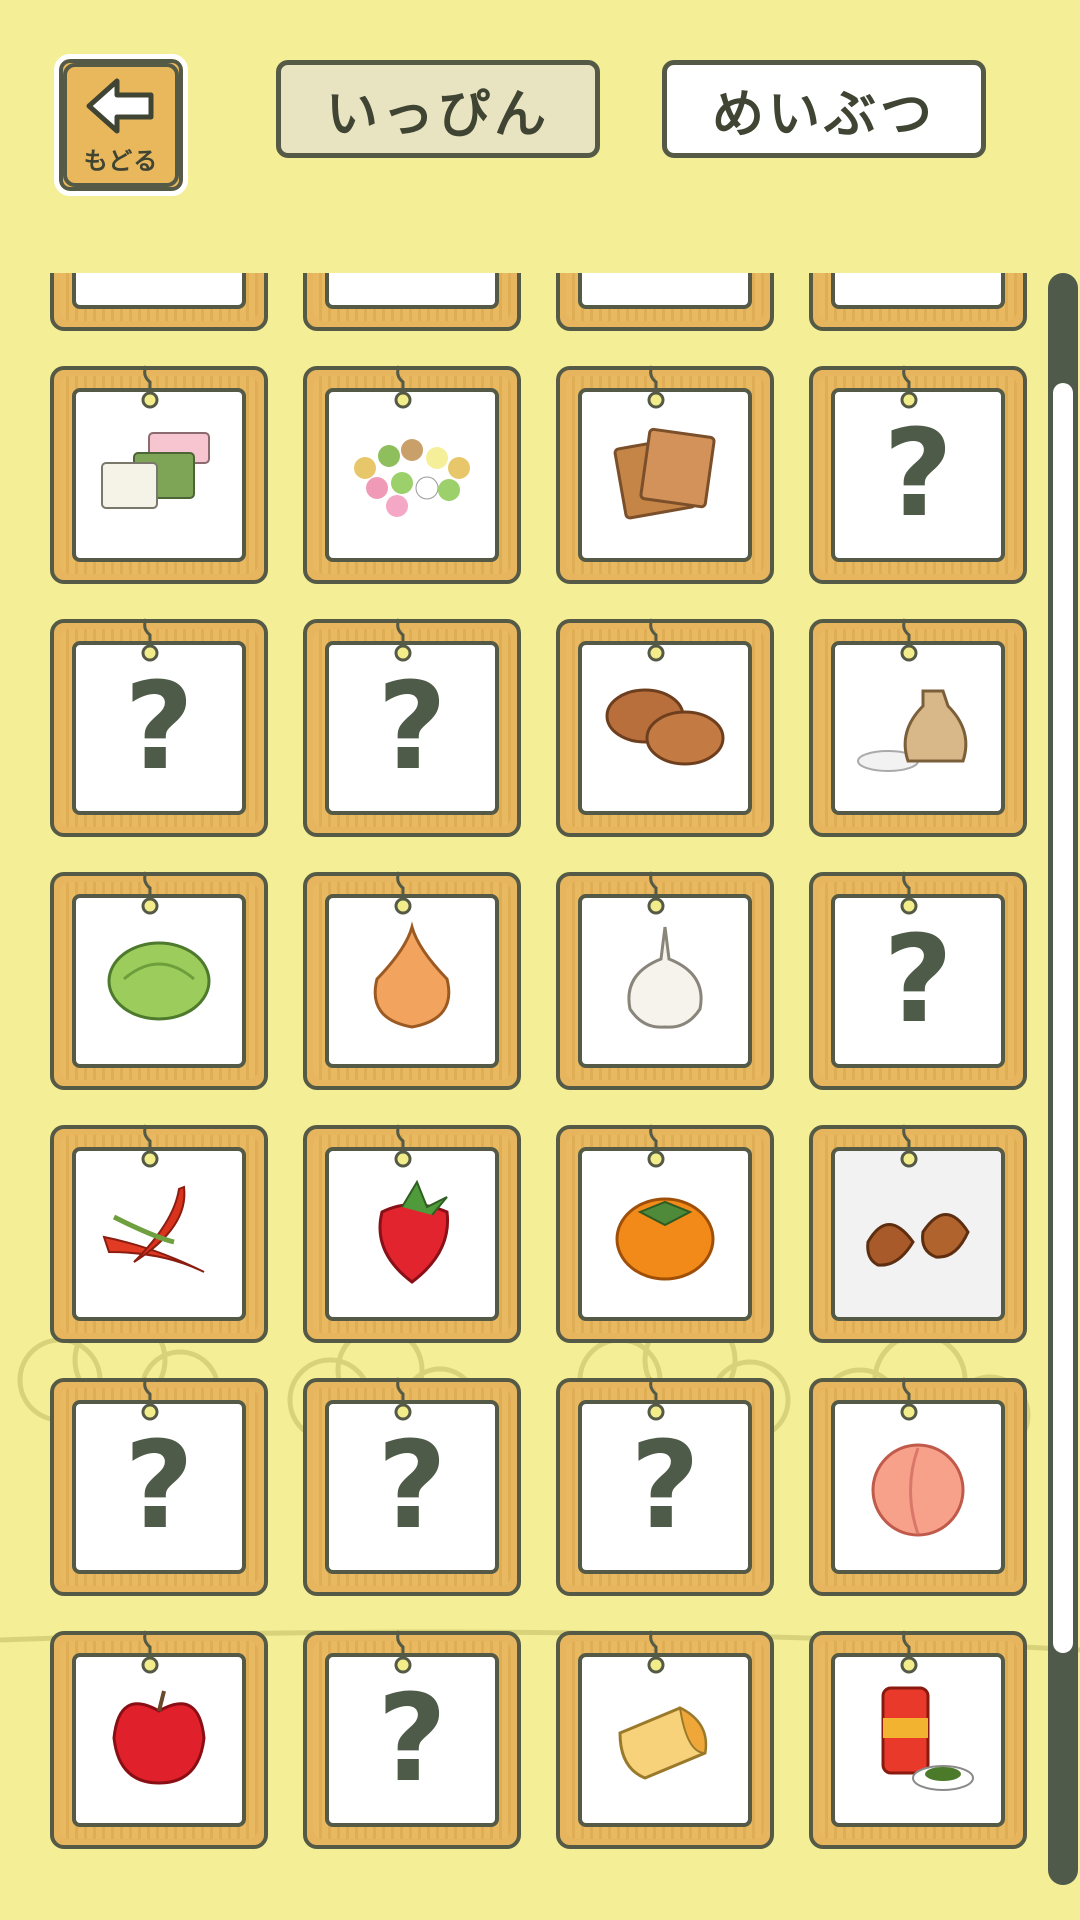 The width and height of the screenshot is (1080, 1920). What do you see at coordinates (918, 278) in the screenshot?
I see `grilled-skewer-icon` at bounding box center [918, 278].